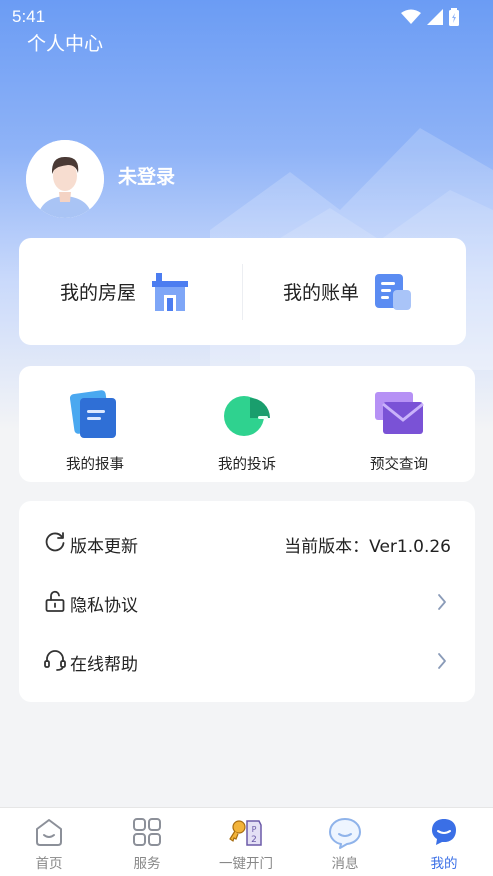  I want to click on message-bubble-icon, so click(345, 833).